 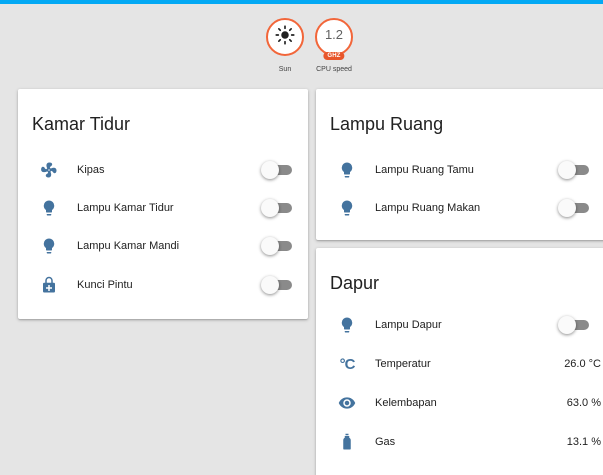 What do you see at coordinates (575, 208) in the screenshot?
I see `lampu-ruang-makan-toggle` at bounding box center [575, 208].